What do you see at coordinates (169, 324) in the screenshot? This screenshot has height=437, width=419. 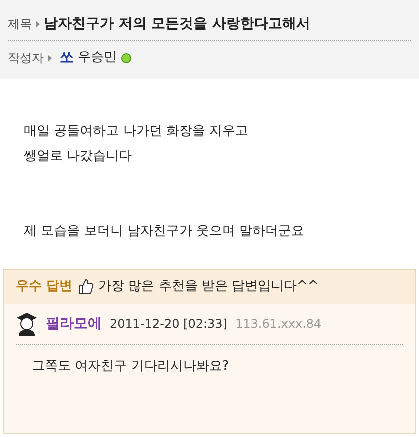 I see `answer-date: 2011-12-20 [02:33]` at bounding box center [169, 324].